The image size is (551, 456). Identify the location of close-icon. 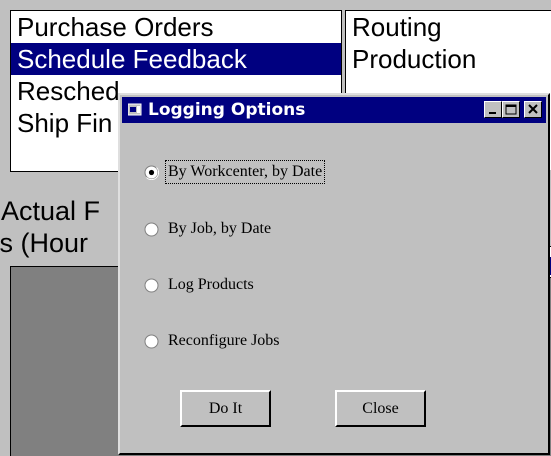
(533, 109).